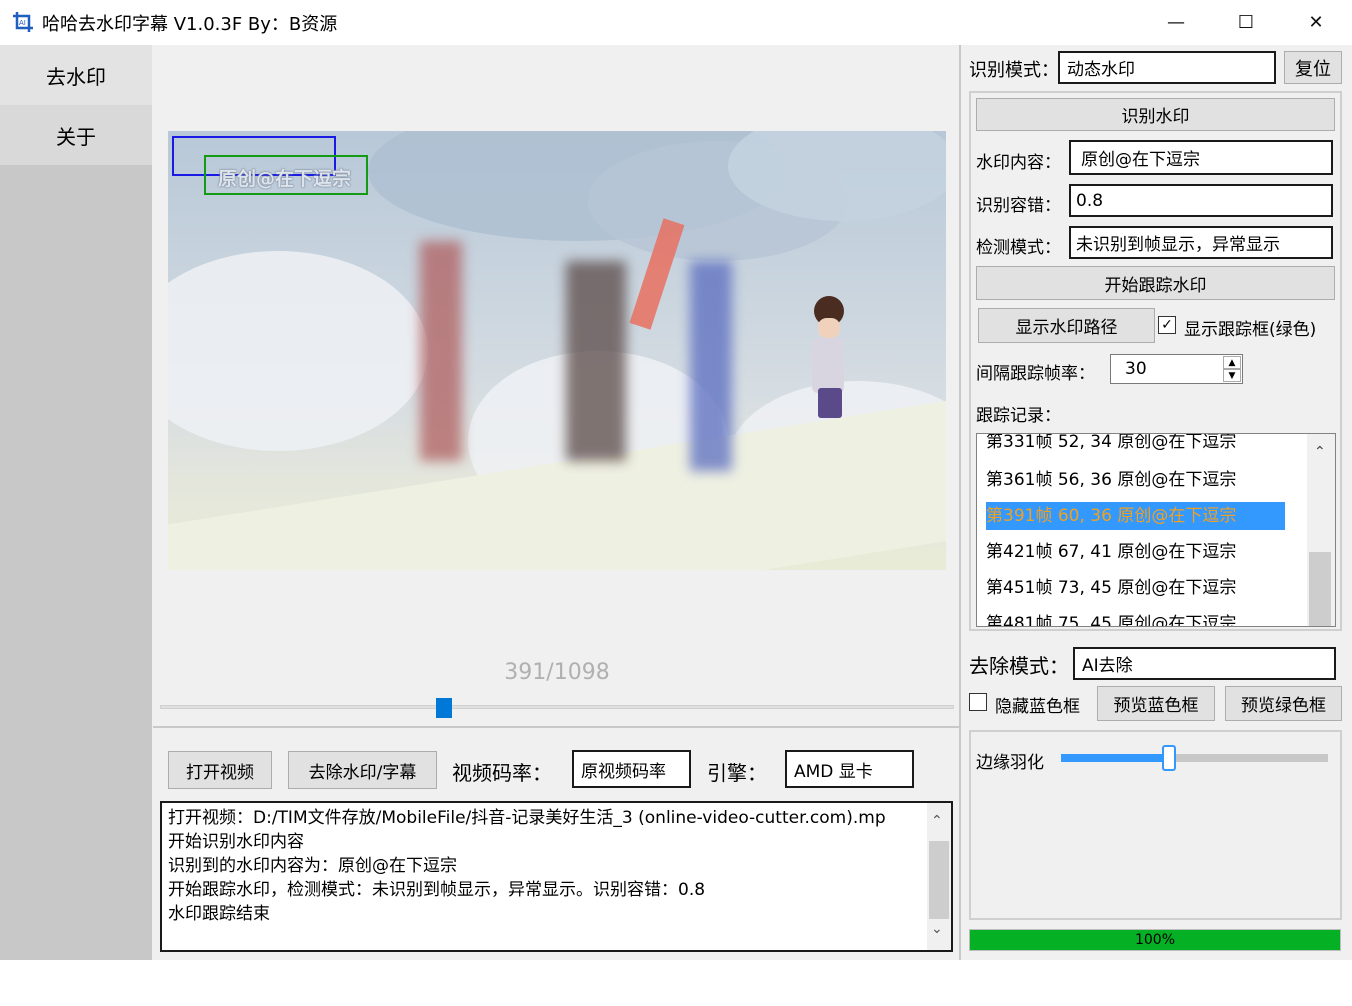 The width and height of the screenshot is (1352, 1006). Describe the element at coordinates (1010, 760) in the screenshot. I see `feather-label: 边缘羽化` at that location.